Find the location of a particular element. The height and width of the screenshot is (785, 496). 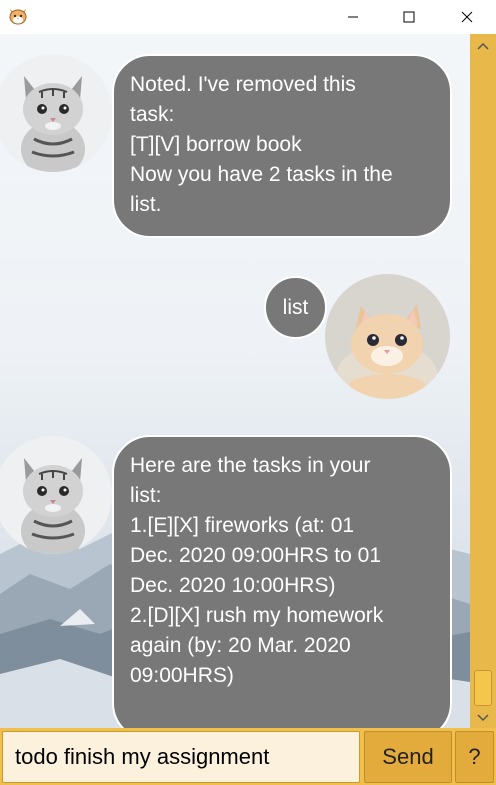

scroll-up-button is located at coordinates (483, 46).